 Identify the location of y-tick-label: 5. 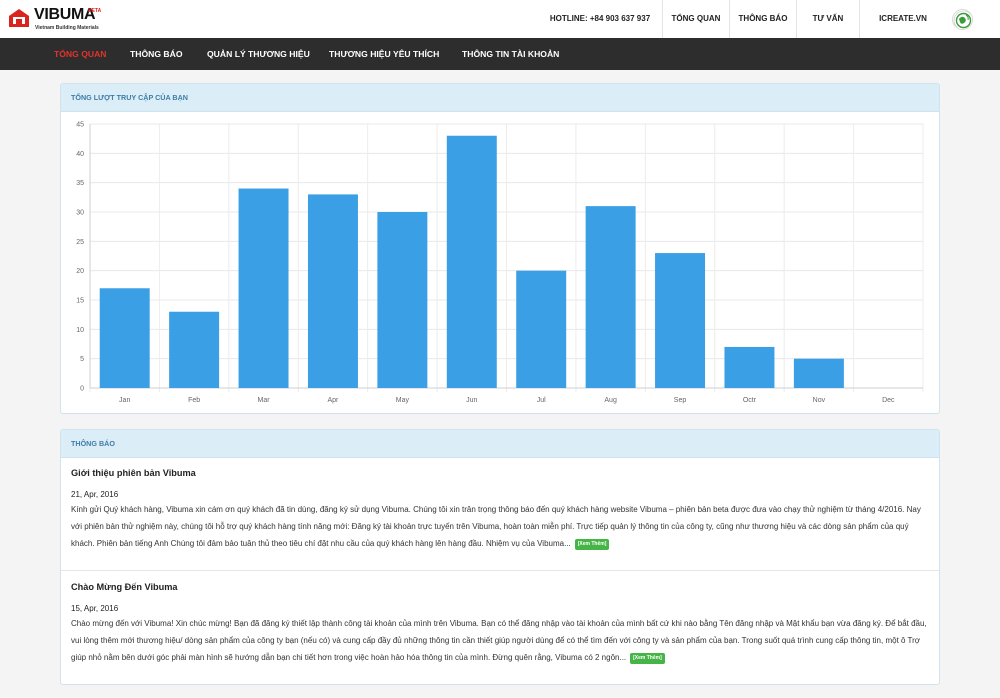
(82, 359).